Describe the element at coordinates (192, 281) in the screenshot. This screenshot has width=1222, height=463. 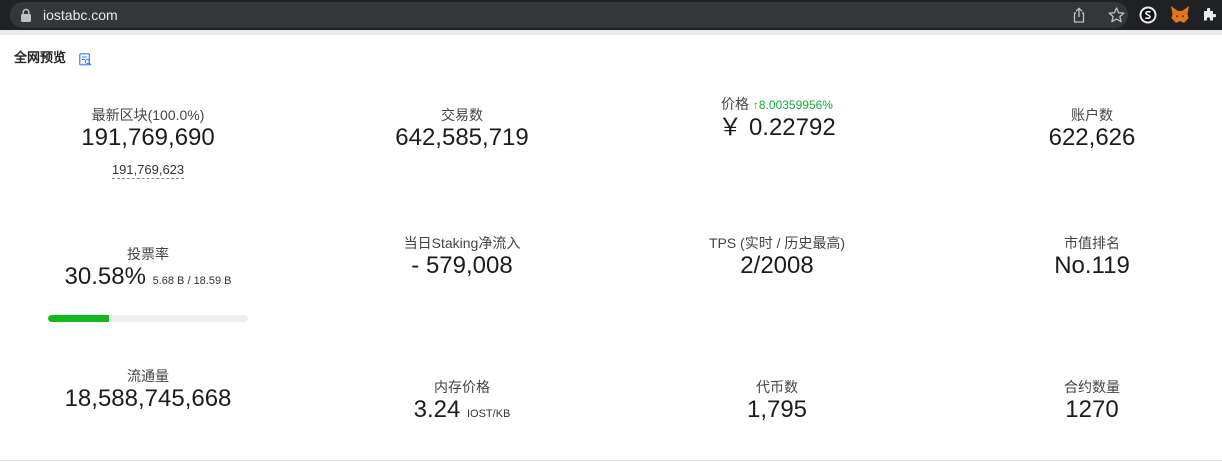
I see `vote-detail: 5.68 B / 18.59 B` at that location.